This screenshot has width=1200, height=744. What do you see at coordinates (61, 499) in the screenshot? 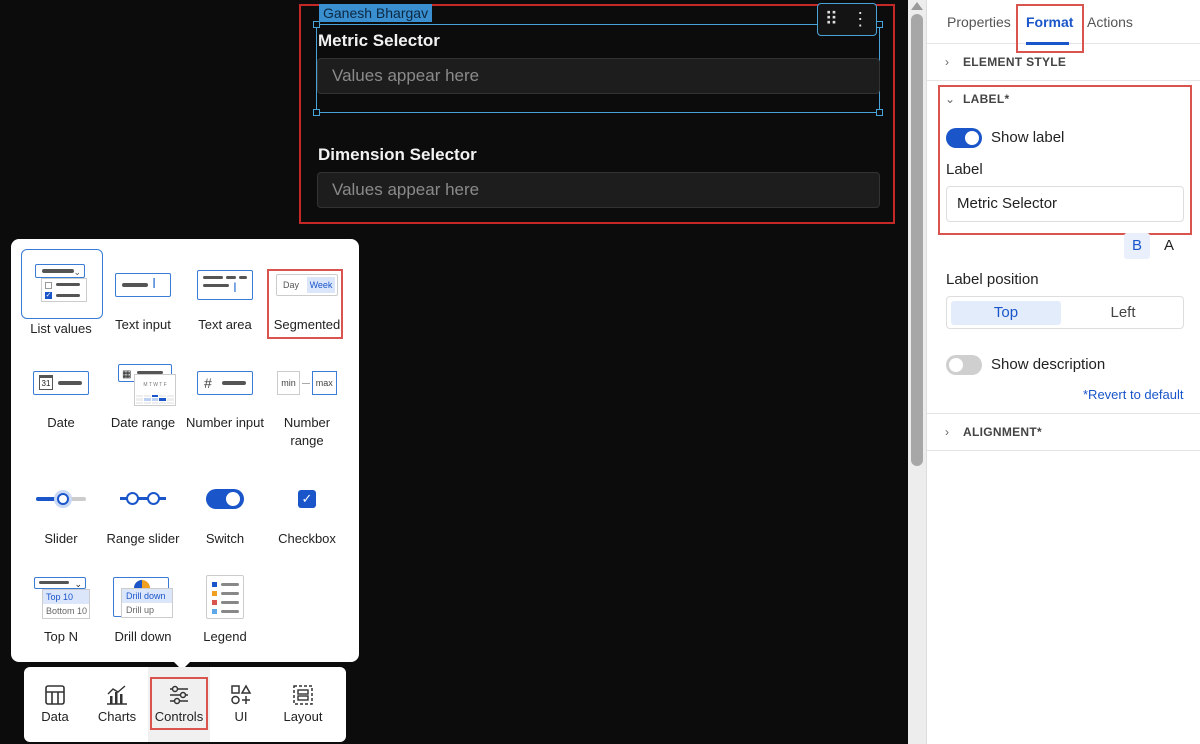
I see `slider-icon` at bounding box center [61, 499].